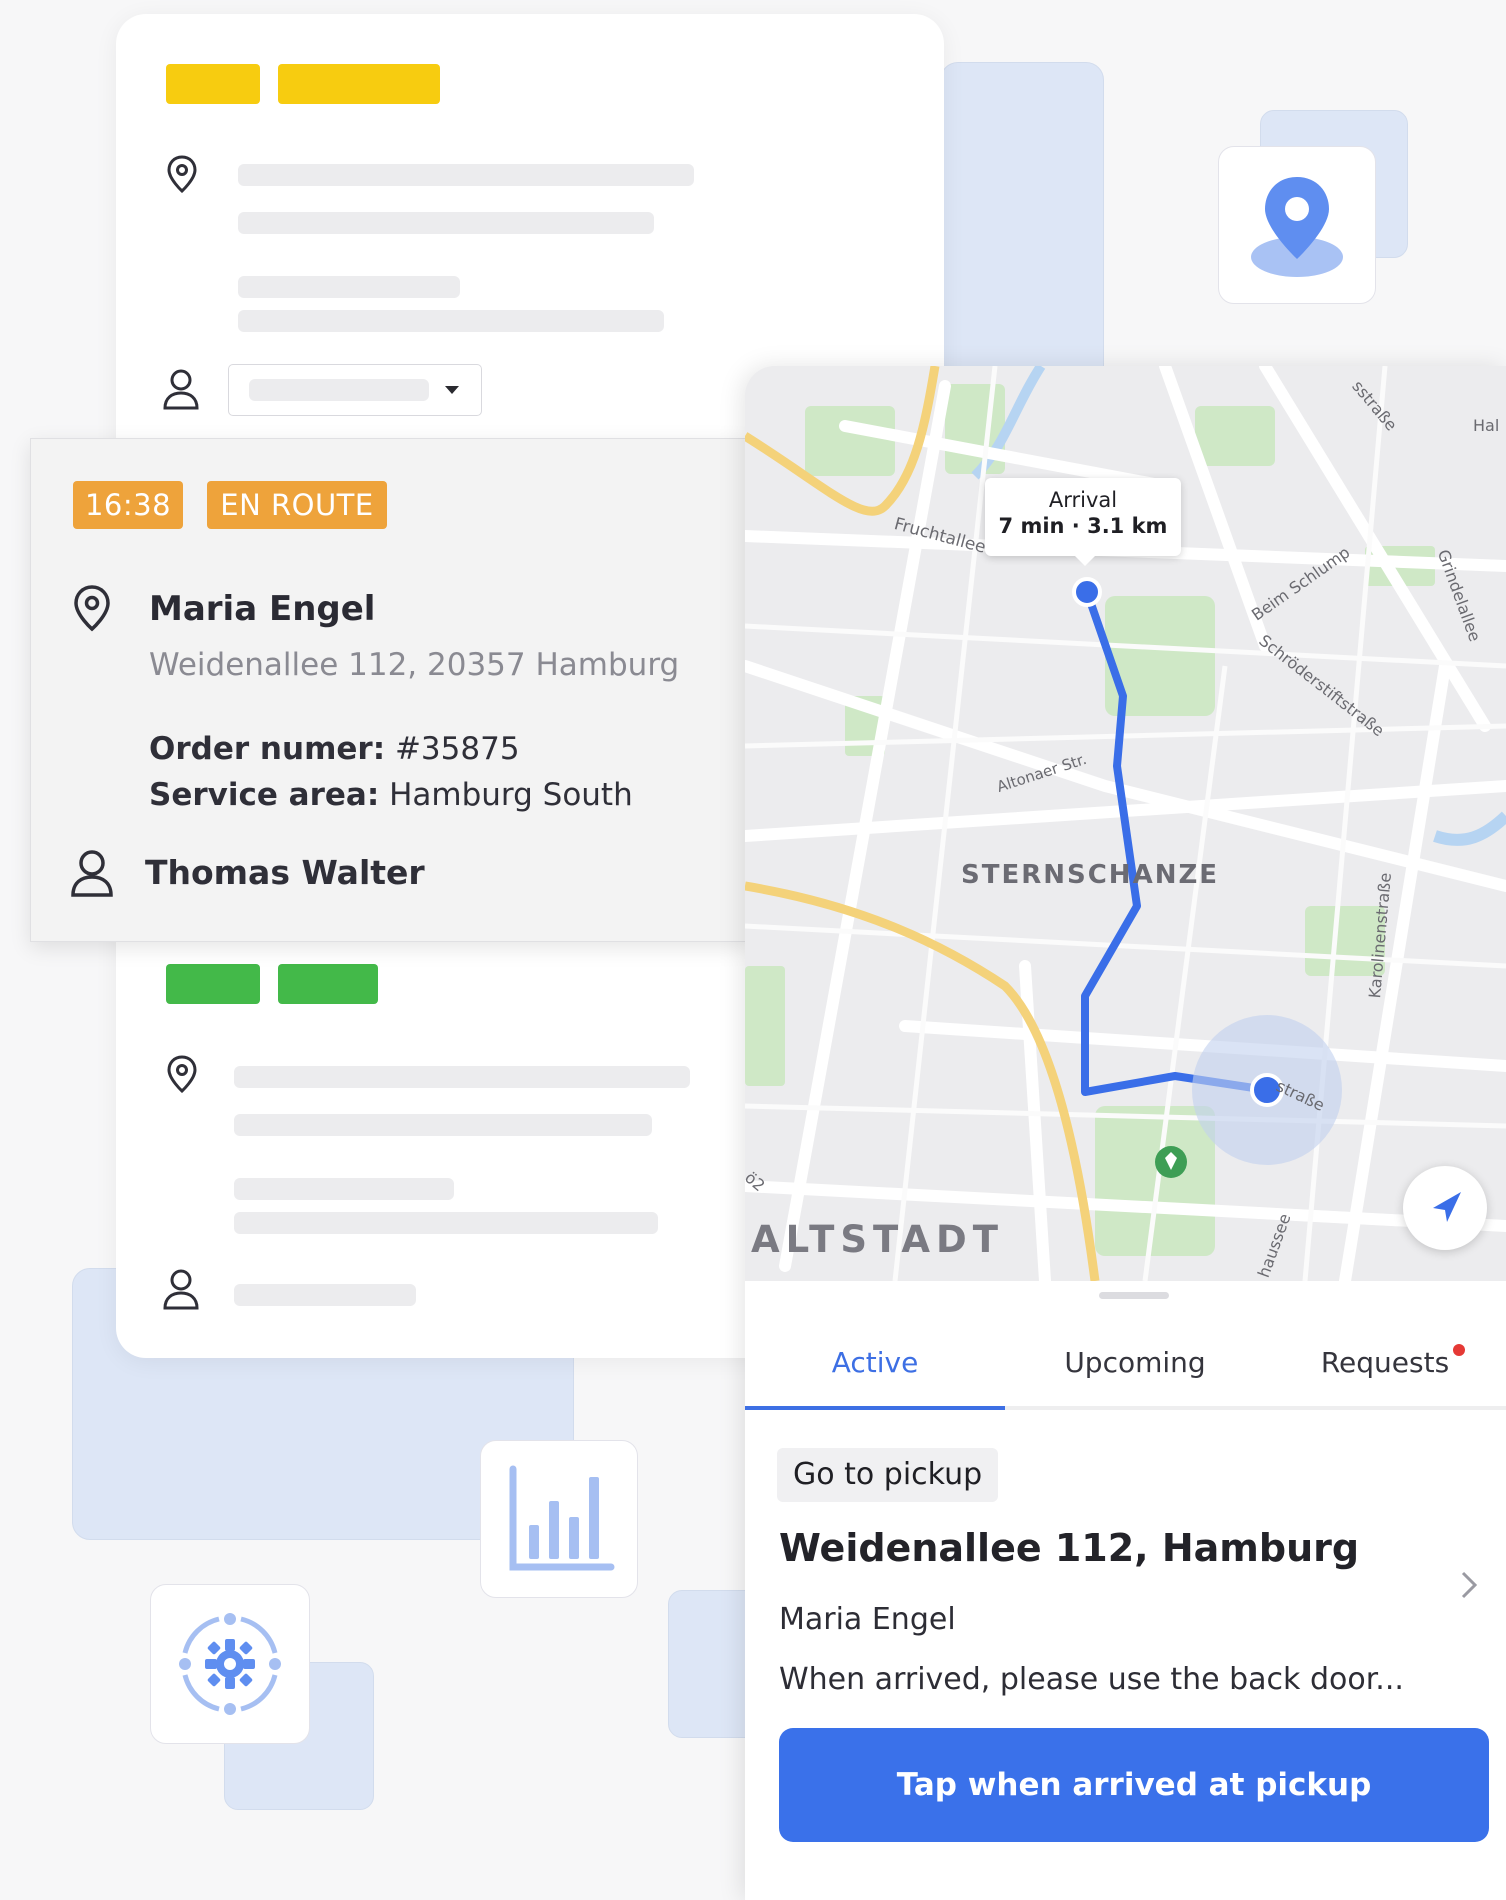  Describe the element at coordinates (264, 795) in the screenshot. I see `service-area-label: Service area:` at that location.